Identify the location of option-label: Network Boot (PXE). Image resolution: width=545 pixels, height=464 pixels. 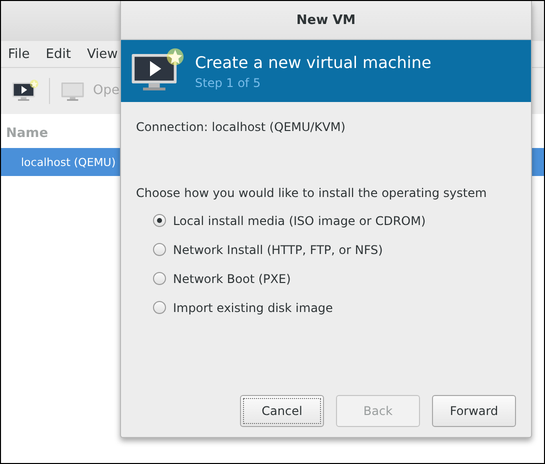
(232, 279).